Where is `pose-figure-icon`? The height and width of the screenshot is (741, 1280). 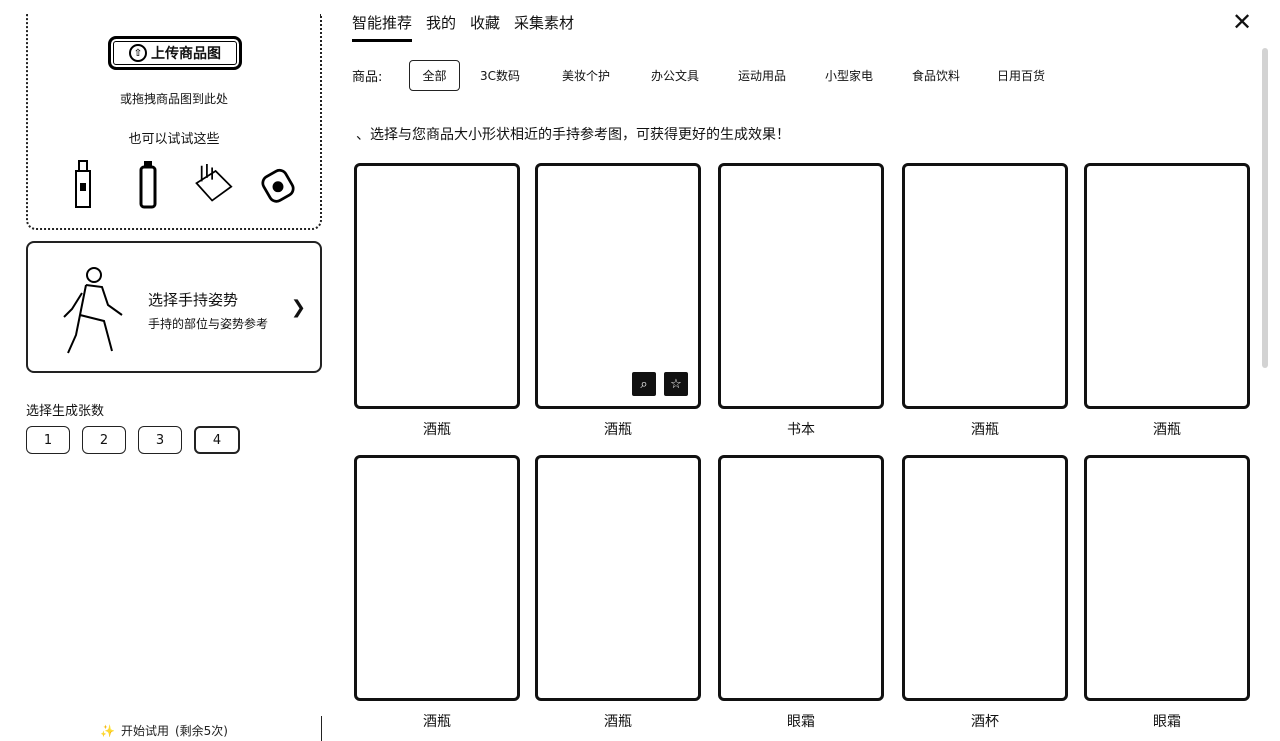 pose-figure-icon is located at coordinates (93, 310).